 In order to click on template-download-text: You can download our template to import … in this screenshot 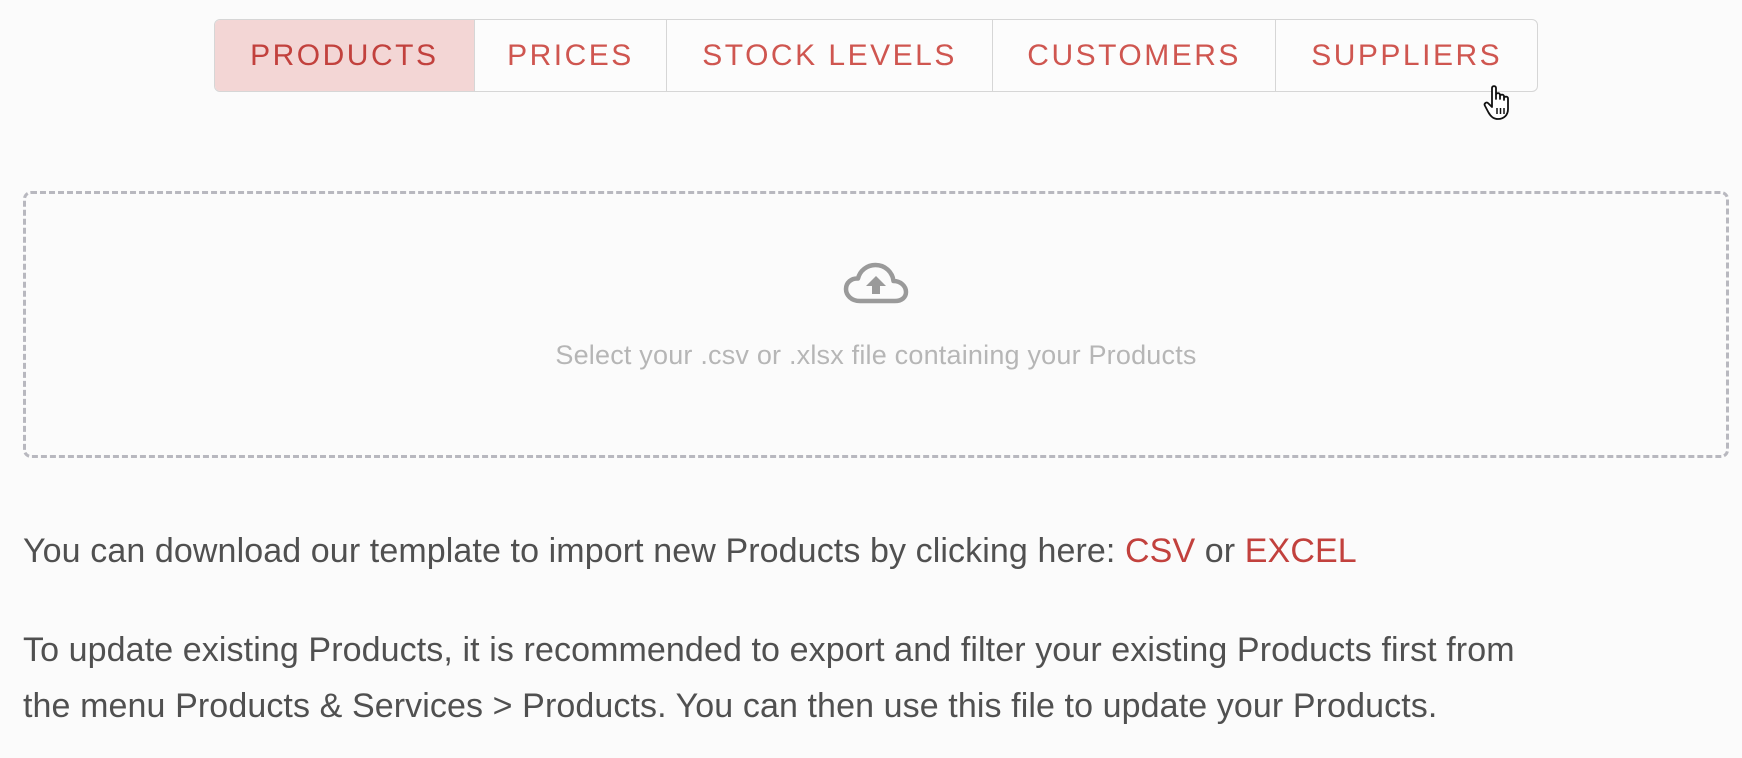, I will do `click(690, 551)`.